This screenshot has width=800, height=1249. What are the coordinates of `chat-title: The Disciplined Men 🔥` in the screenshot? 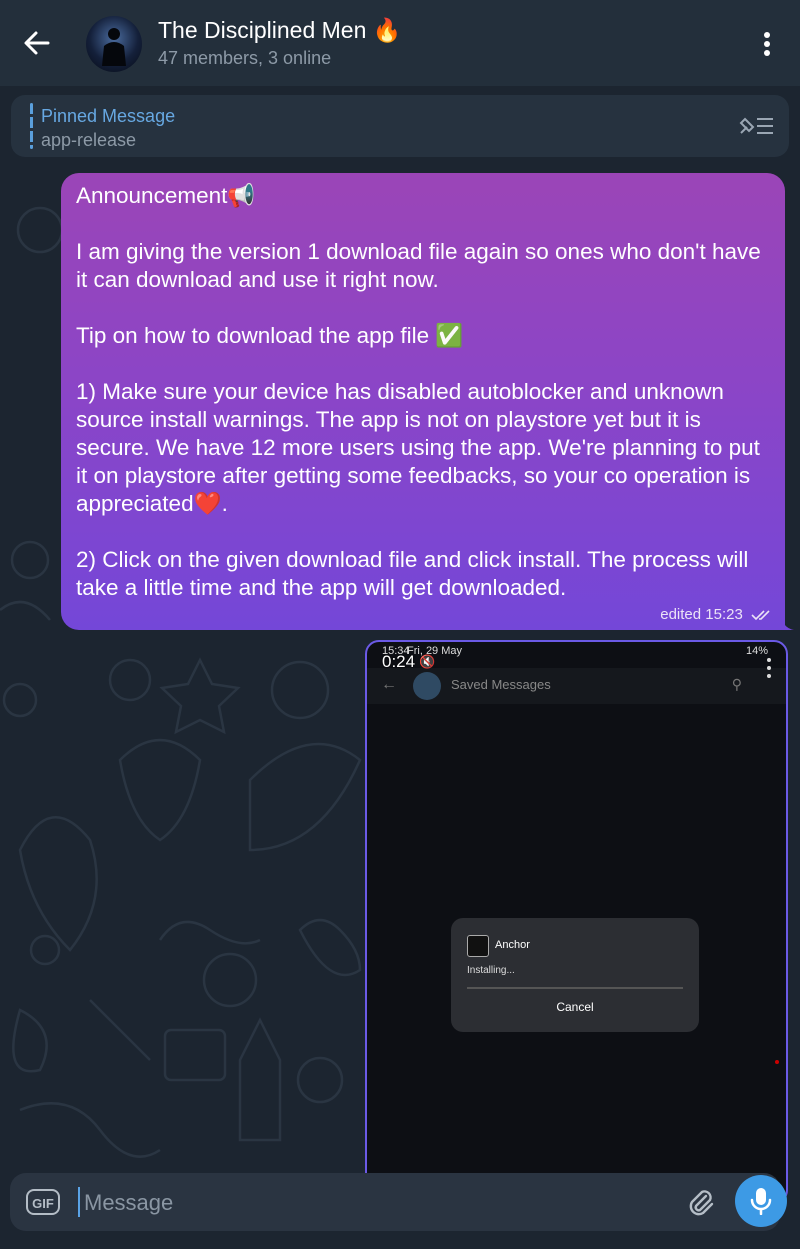 It's located at (279, 30).